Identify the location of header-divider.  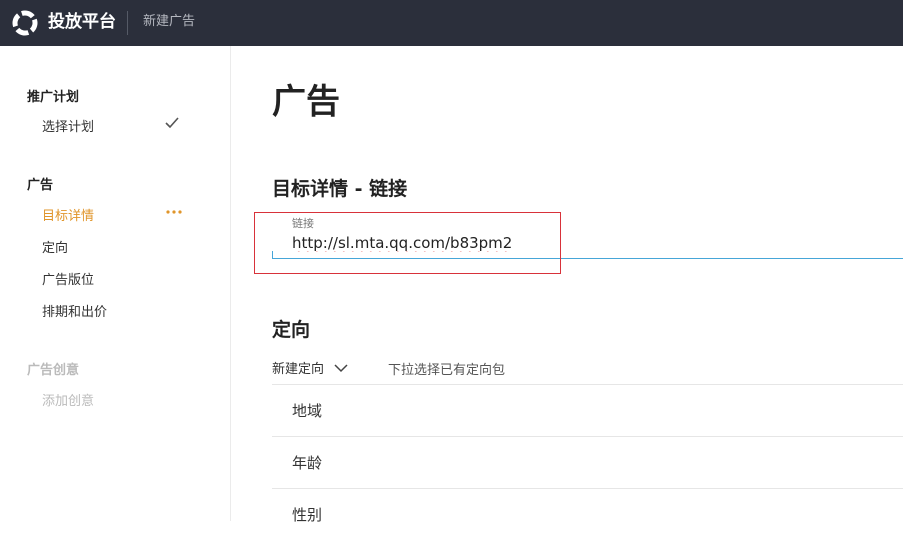
(127, 23).